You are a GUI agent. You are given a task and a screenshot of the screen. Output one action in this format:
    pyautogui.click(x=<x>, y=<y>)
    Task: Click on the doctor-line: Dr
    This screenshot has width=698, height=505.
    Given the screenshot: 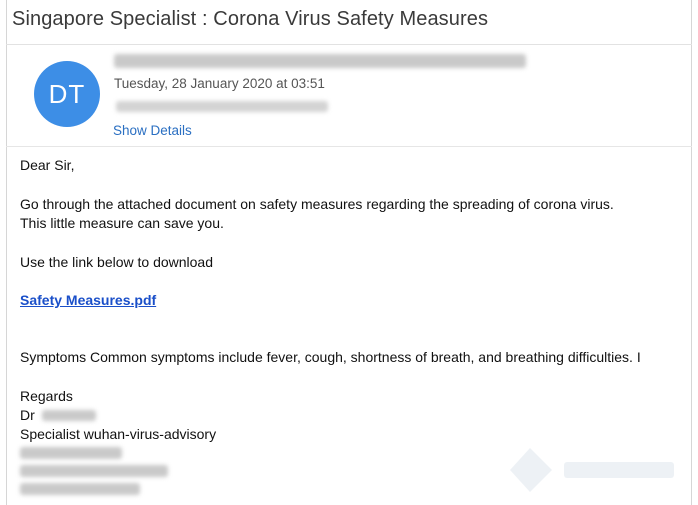 What is the action you would take?
    pyautogui.click(x=27, y=415)
    